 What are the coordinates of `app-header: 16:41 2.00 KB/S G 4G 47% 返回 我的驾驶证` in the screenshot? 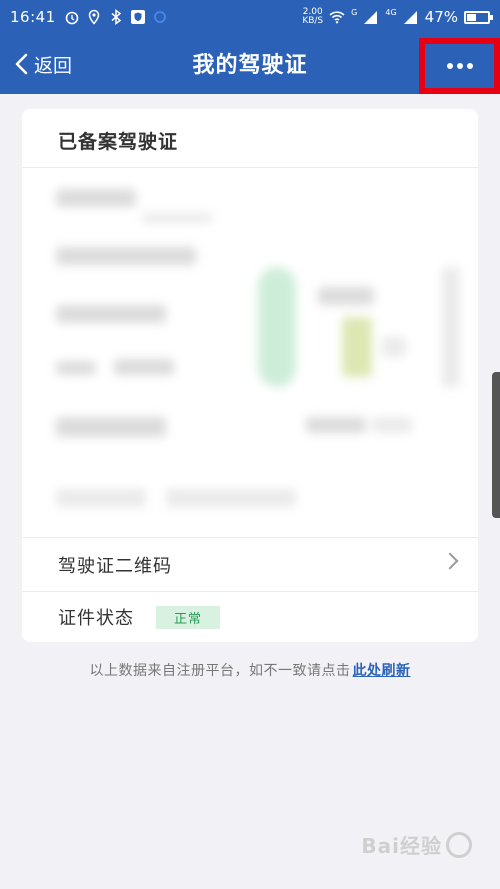 It's located at (250, 47).